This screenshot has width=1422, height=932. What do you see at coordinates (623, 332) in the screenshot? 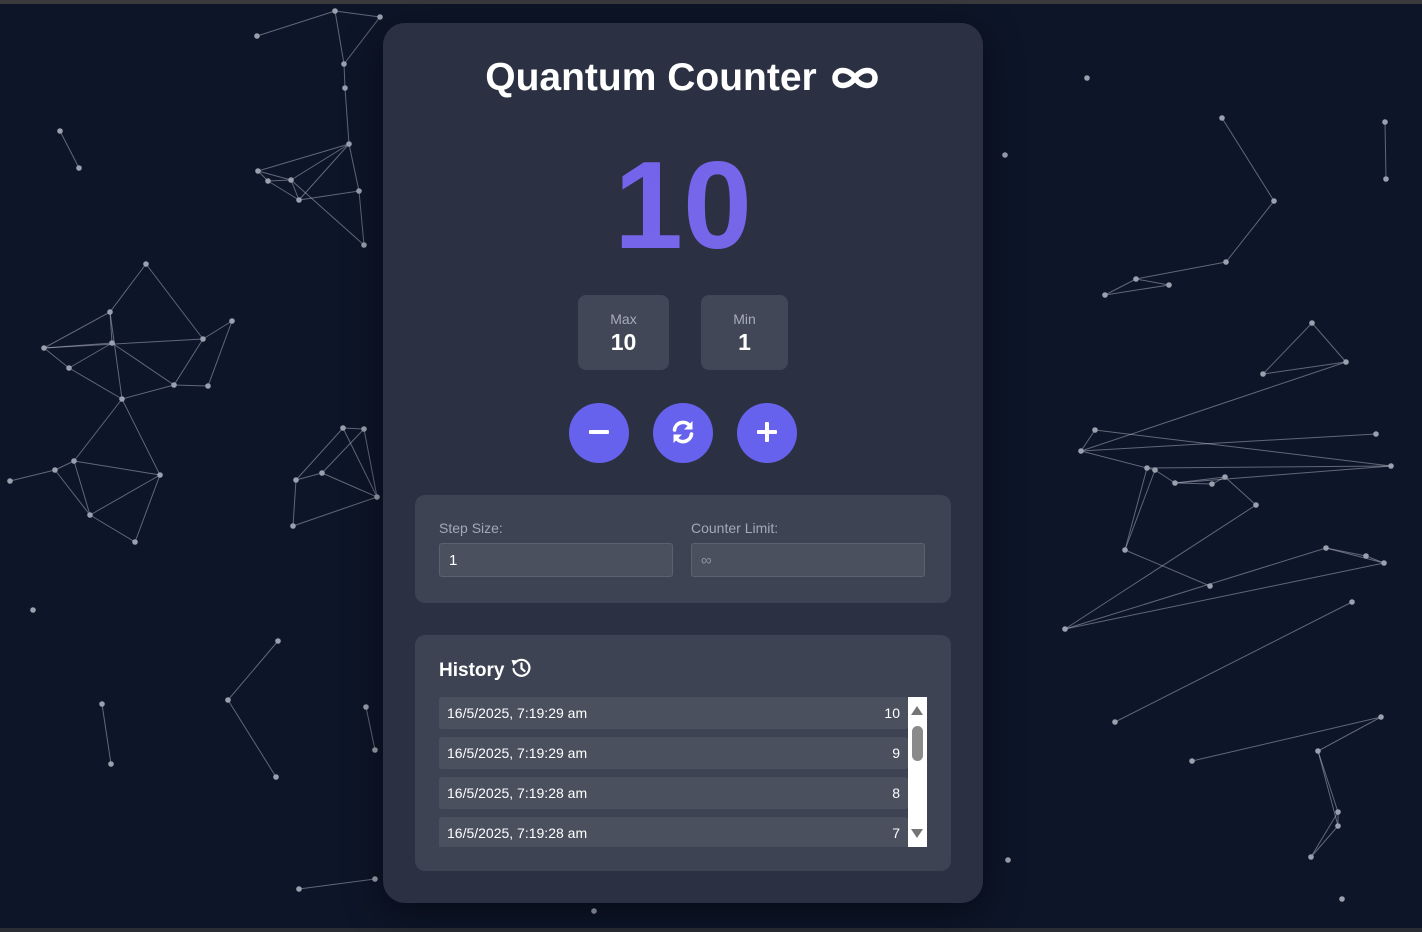
I see `max-stat: Max 10` at bounding box center [623, 332].